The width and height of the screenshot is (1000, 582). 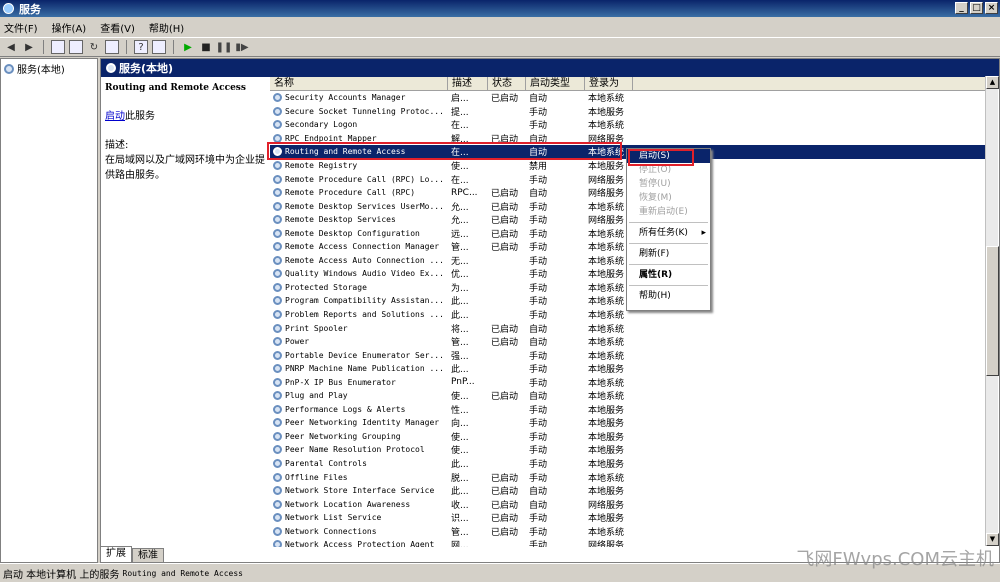 I want to click on window-controls: _ □ ×, so click(x=976, y=8).